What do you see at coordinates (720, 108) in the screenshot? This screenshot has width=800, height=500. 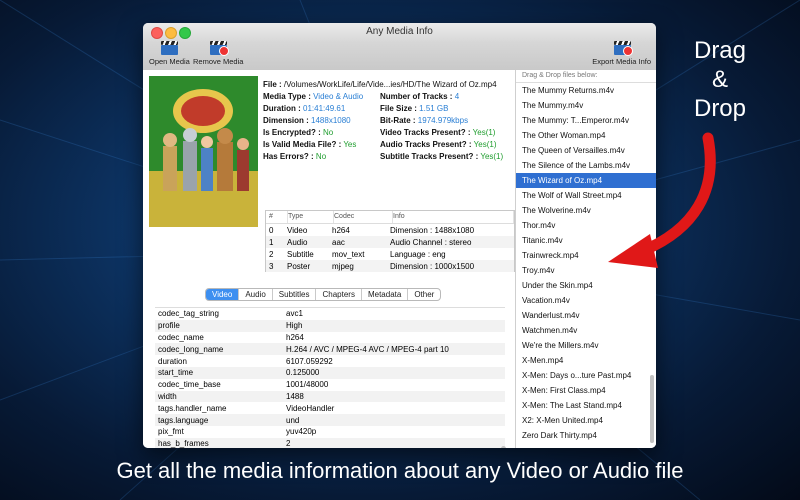 I see `drop-text: Drop` at bounding box center [720, 108].